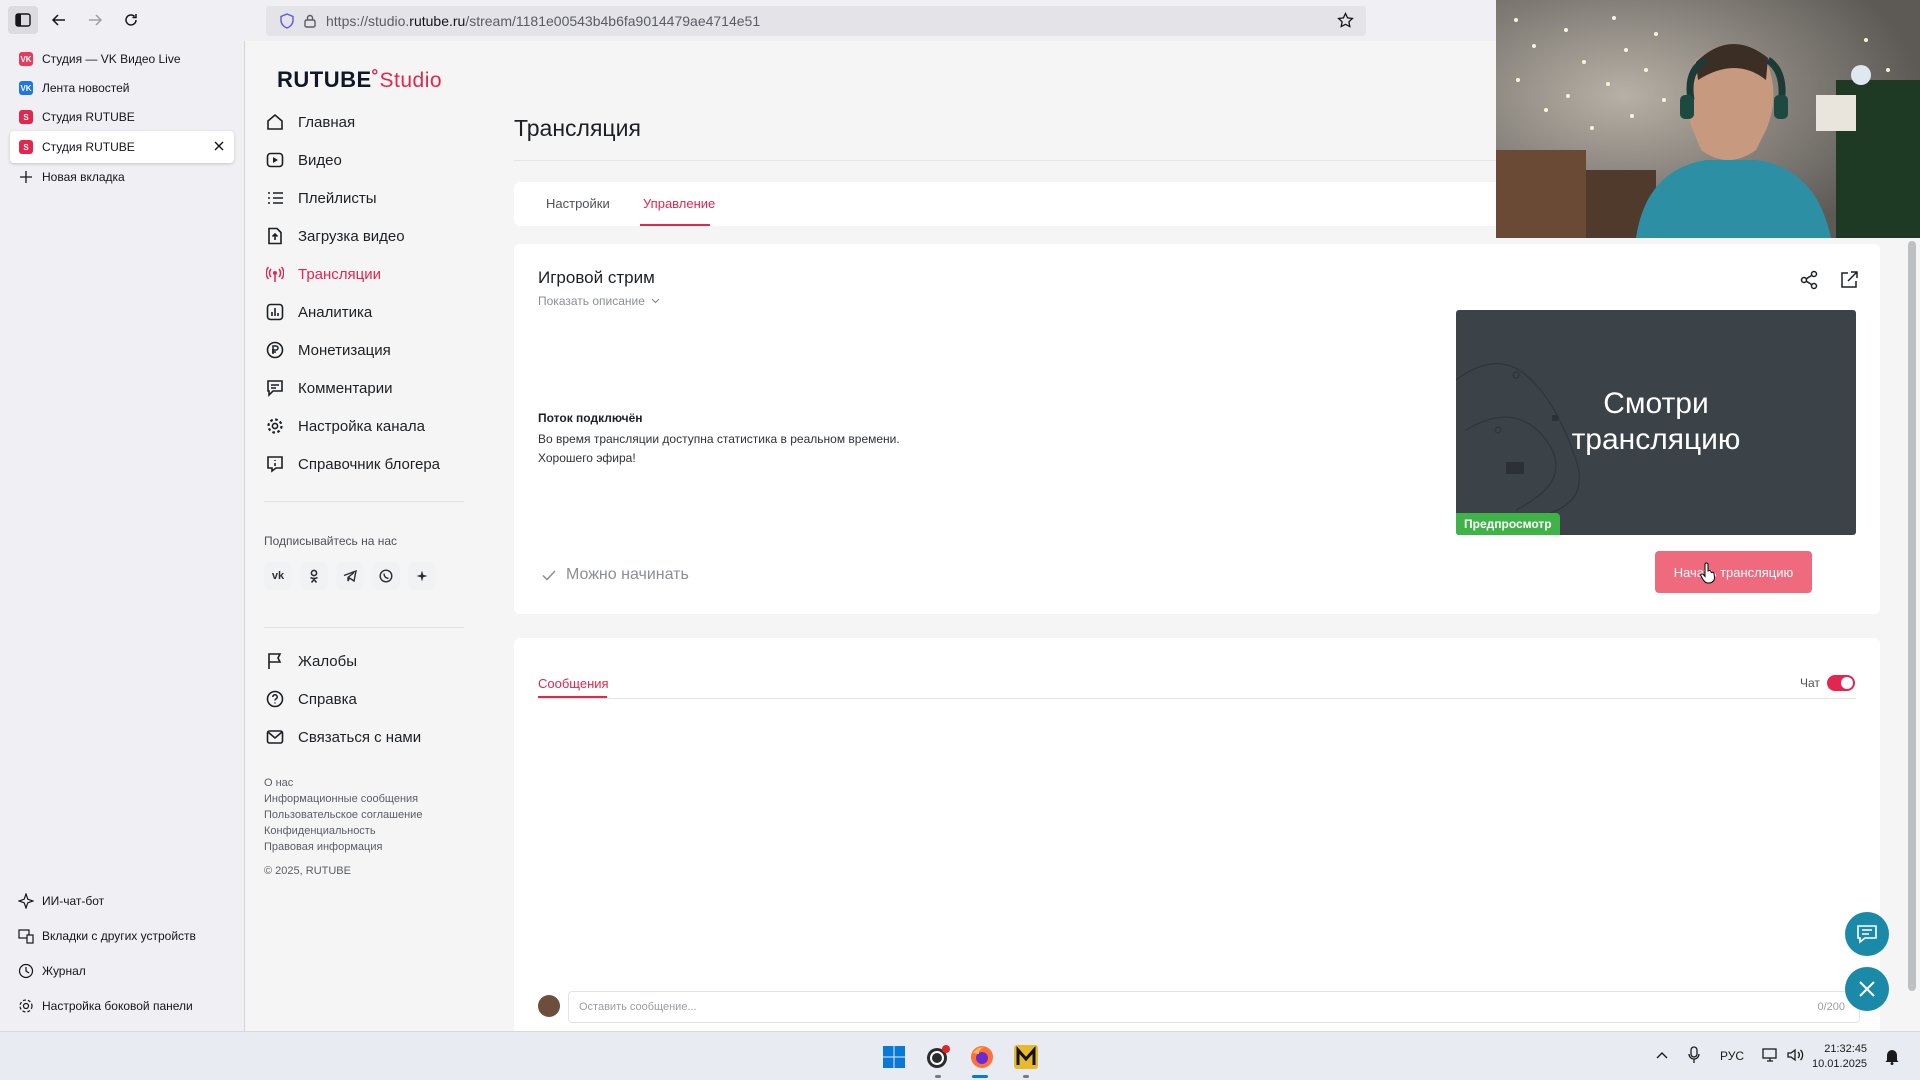 This screenshot has height=1080, width=1920. What do you see at coordinates (1197, 698) in the screenshot?
I see `chat-divider` at bounding box center [1197, 698].